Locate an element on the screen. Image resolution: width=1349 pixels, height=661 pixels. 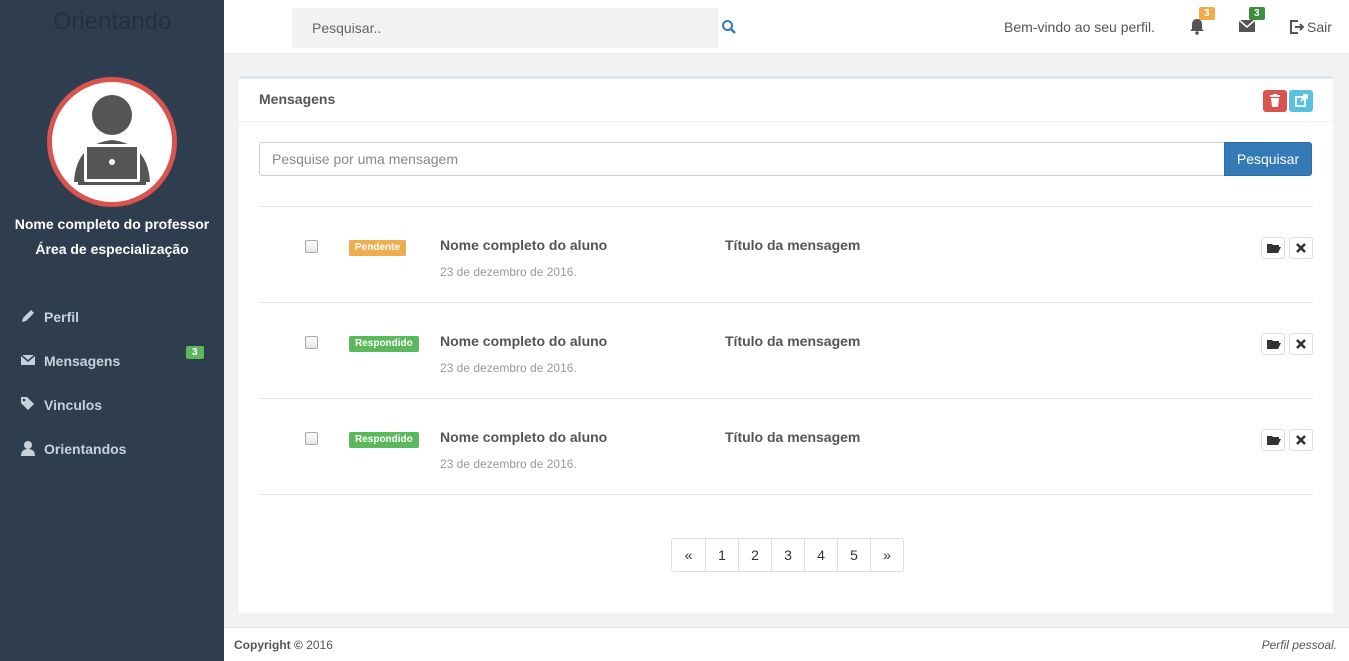
copyright-label: Copyright © is located at coordinates (268, 645).